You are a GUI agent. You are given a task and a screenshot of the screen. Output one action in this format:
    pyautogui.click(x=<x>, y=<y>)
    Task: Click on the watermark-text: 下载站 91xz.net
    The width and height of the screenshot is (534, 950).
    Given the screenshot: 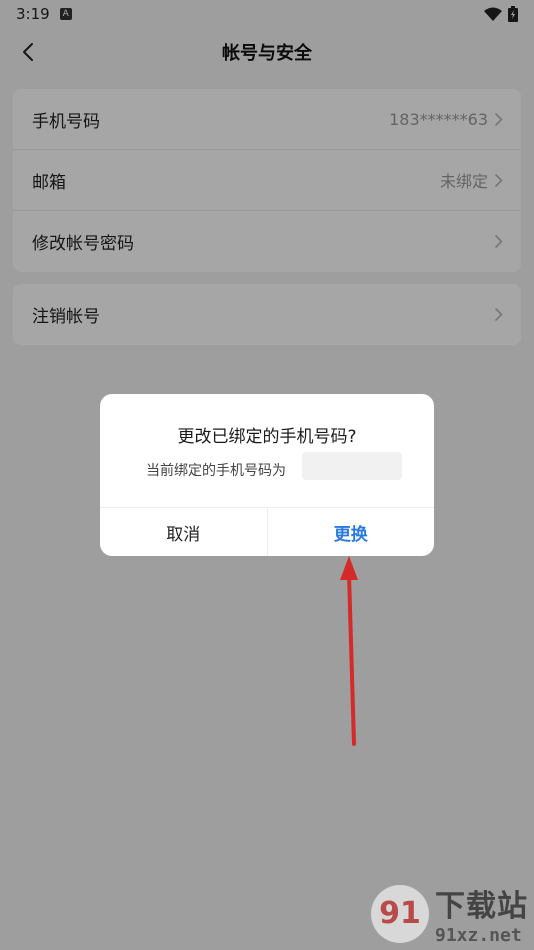 What is the action you would take?
    pyautogui.click(x=481, y=913)
    